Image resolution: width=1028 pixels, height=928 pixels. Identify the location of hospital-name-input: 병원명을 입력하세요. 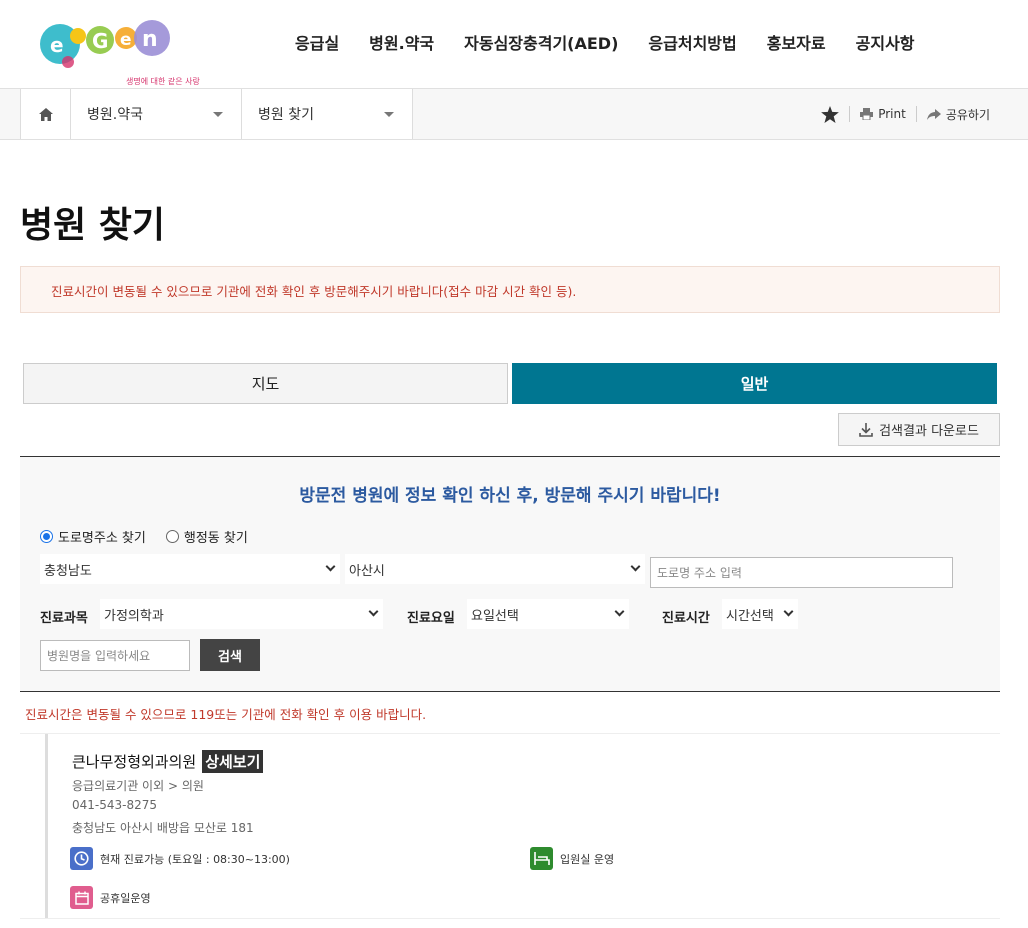
(115, 655).